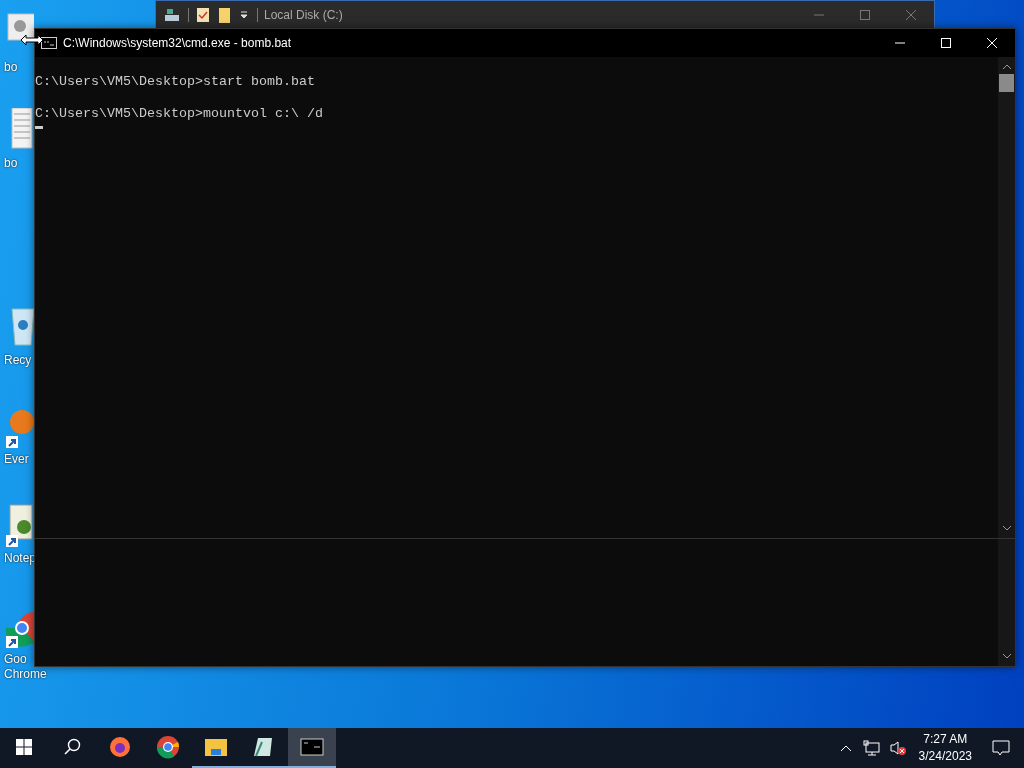 The height and width of the screenshot is (768, 1024). I want to click on console-button, so click(312, 748).